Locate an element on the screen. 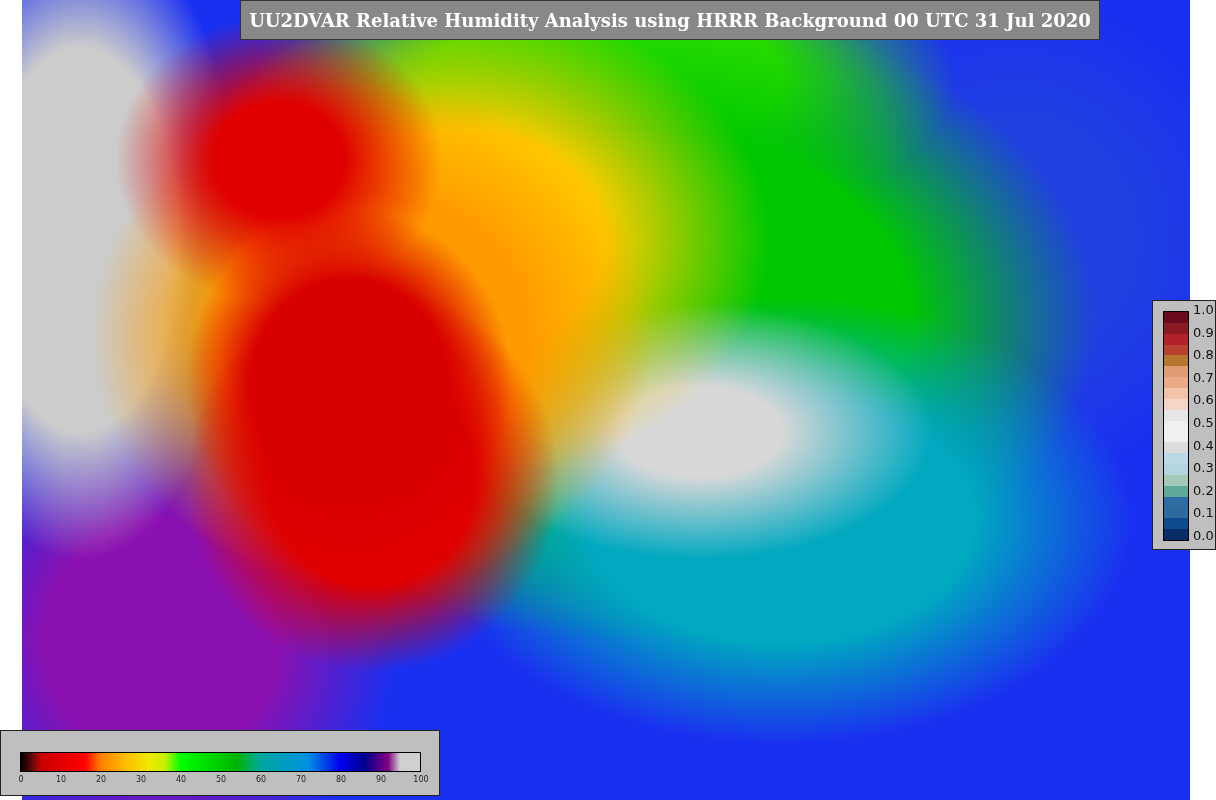 The height and width of the screenshot is (800, 1216). colorbar-tick-label: 0.4 is located at coordinates (1203, 445).